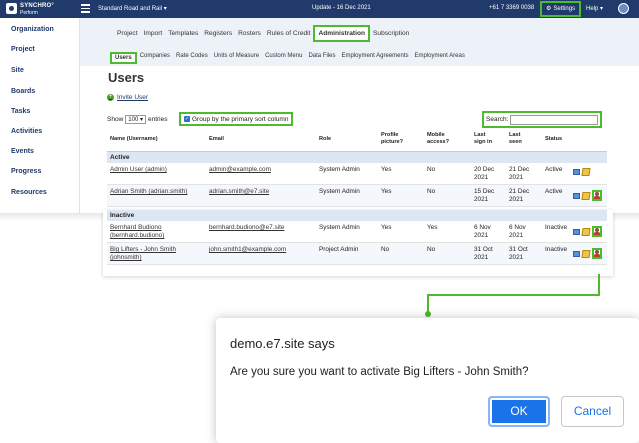 The width and height of the screenshot is (639, 443). I want to click on entries-select: 100 ▾, so click(135, 119).